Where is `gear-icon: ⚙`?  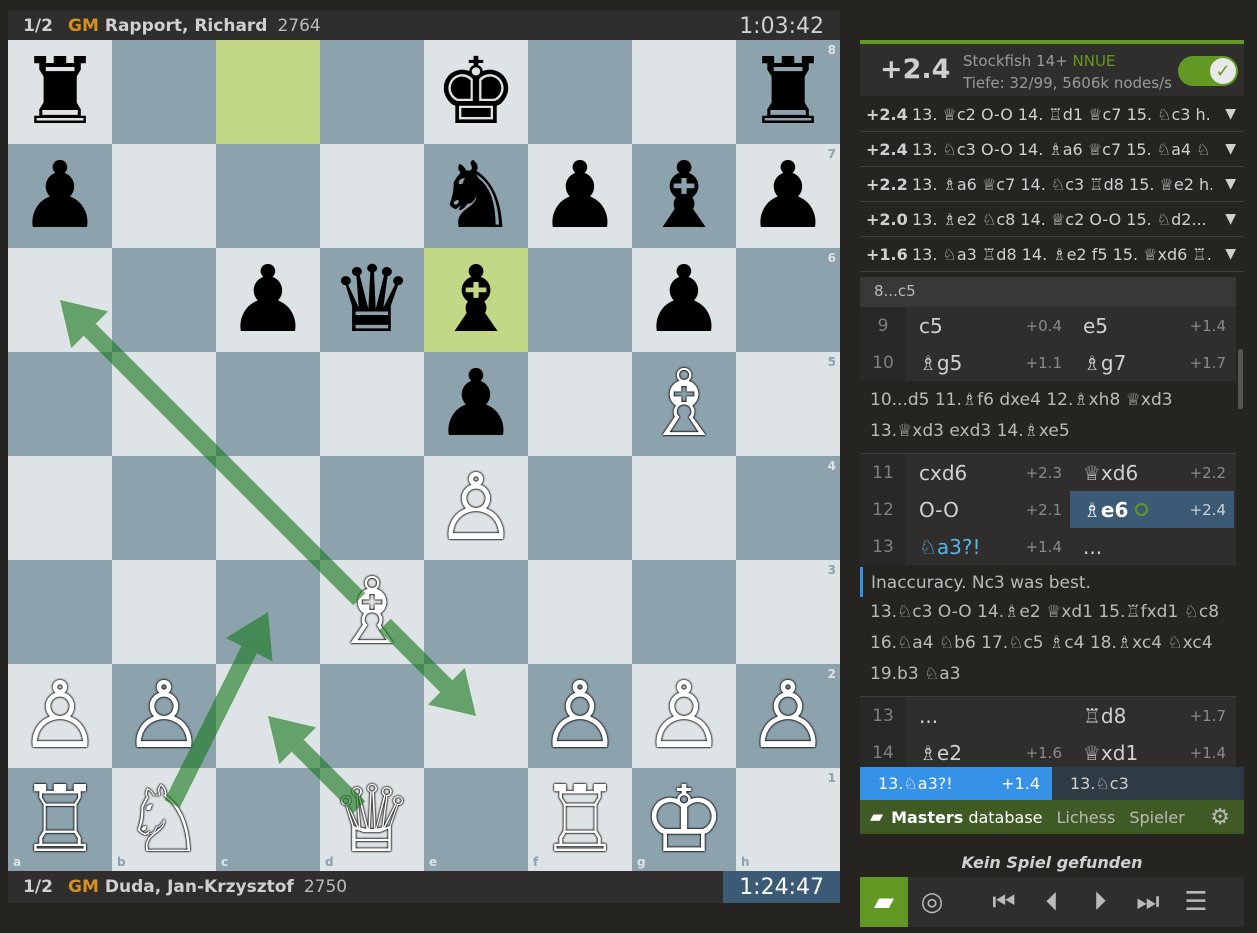
gear-icon: ⚙ is located at coordinates (1220, 817).